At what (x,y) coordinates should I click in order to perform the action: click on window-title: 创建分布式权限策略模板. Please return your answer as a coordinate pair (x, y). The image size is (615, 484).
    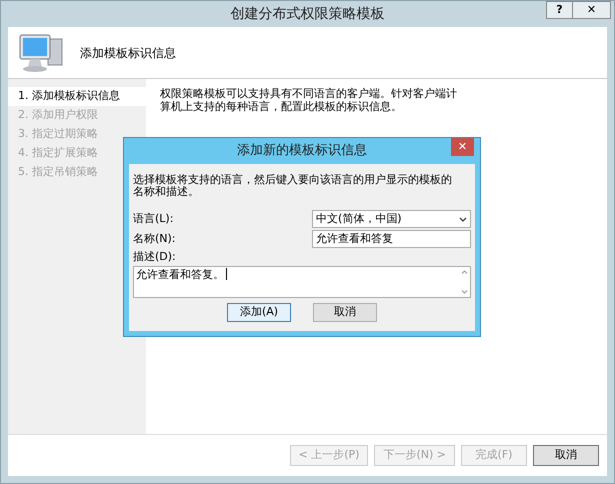
    Looking at the image, I should click on (307, 14).